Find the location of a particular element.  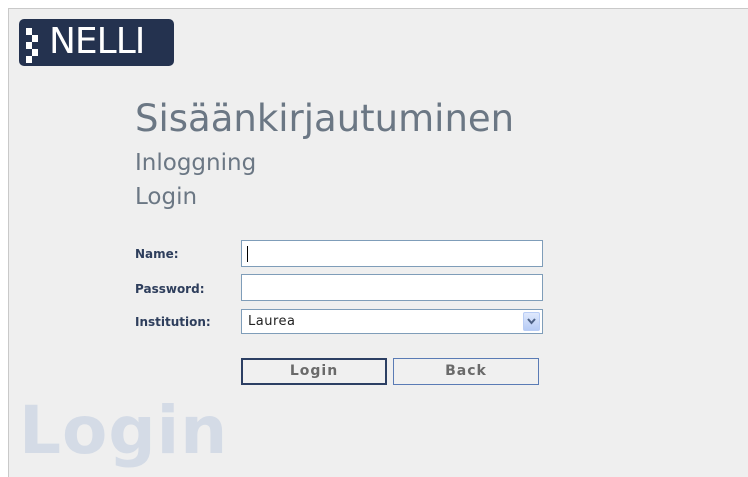

institution-label: Institution: is located at coordinates (173, 322).